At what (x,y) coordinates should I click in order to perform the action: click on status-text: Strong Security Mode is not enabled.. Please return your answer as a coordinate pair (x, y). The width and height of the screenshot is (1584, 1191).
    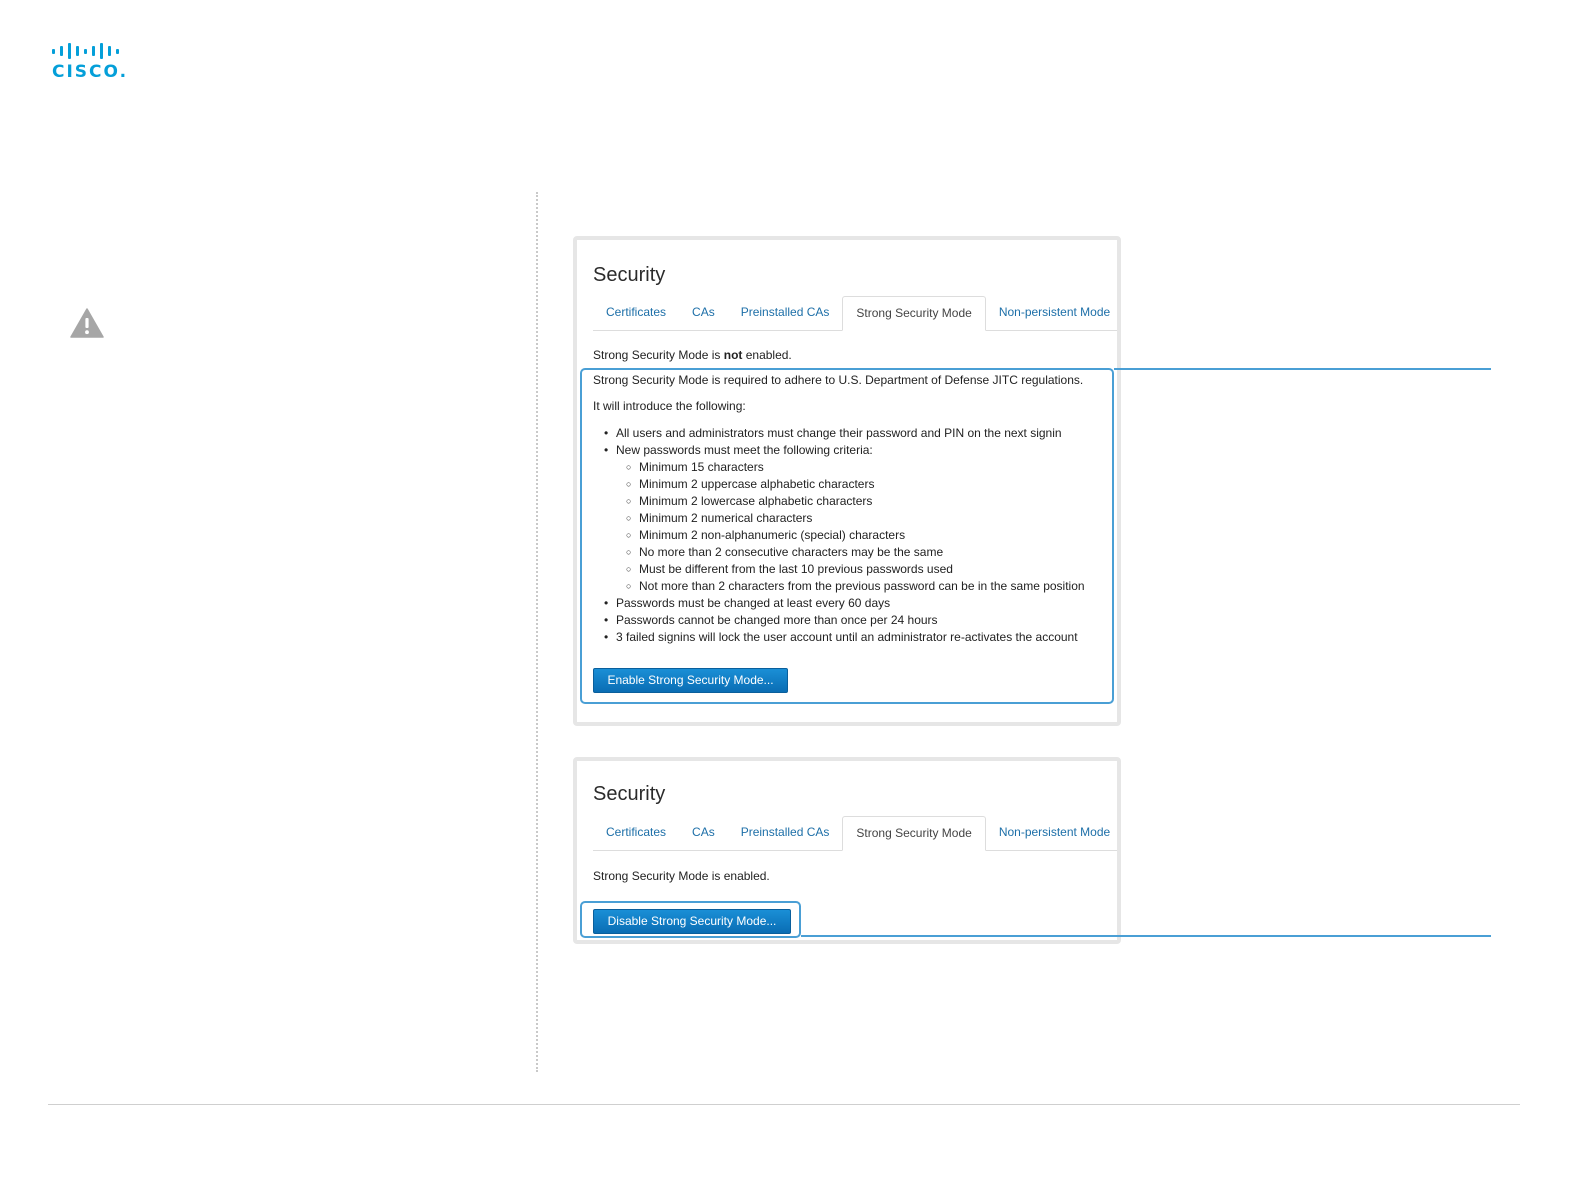
    Looking at the image, I should click on (692, 355).